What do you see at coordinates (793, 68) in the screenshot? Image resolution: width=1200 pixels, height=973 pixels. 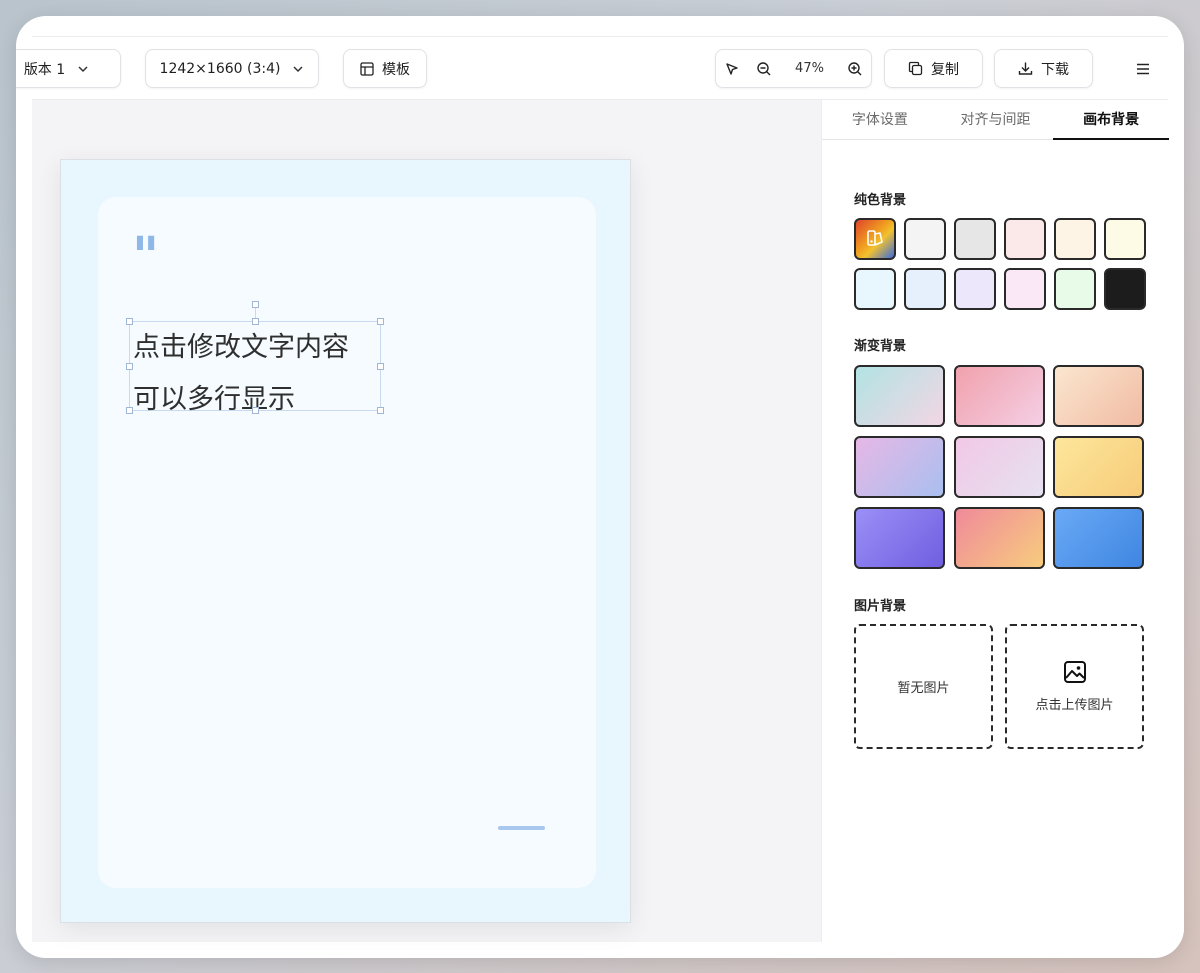 I see `zoom-controls: 47%` at bounding box center [793, 68].